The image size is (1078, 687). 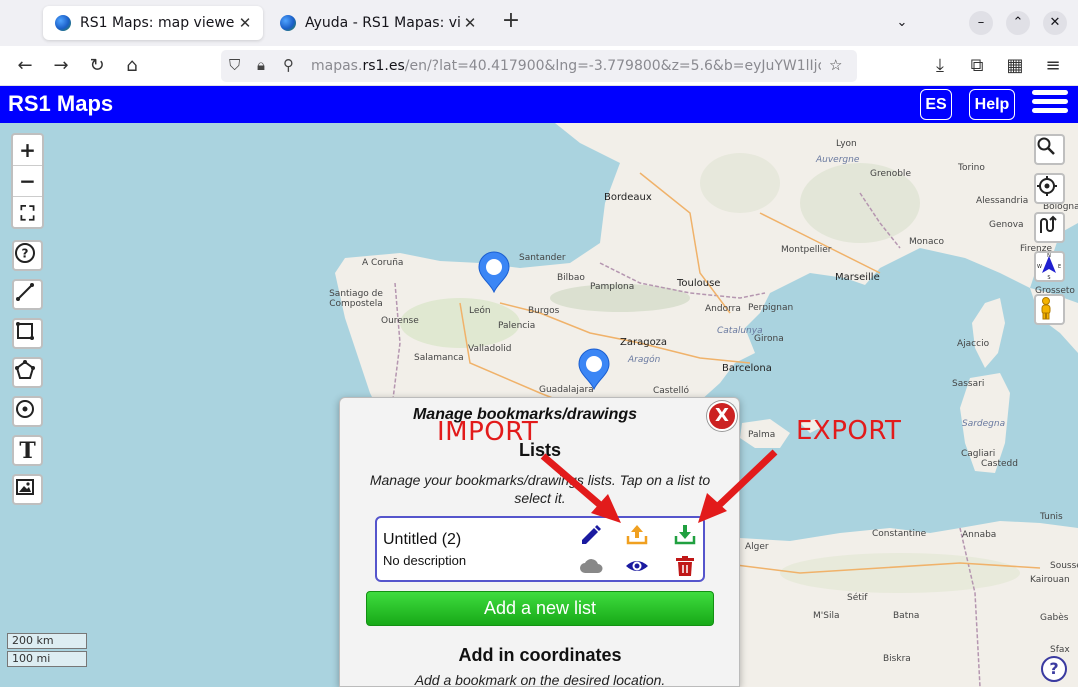 I want to click on zoom-out-button: −, so click(x=27, y=181).